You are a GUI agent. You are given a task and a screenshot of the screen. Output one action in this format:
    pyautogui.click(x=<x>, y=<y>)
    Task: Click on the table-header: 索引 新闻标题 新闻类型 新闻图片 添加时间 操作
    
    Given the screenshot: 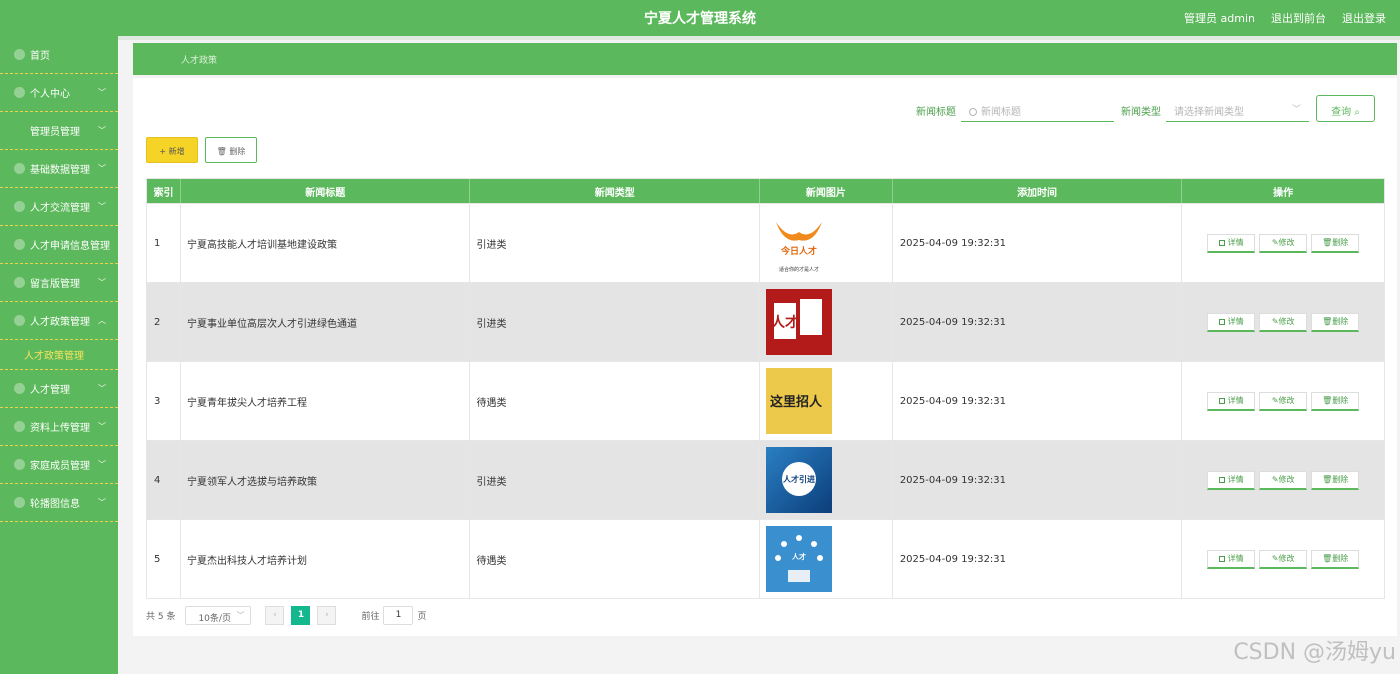 What is the action you would take?
    pyautogui.click(x=765, y=191)
    